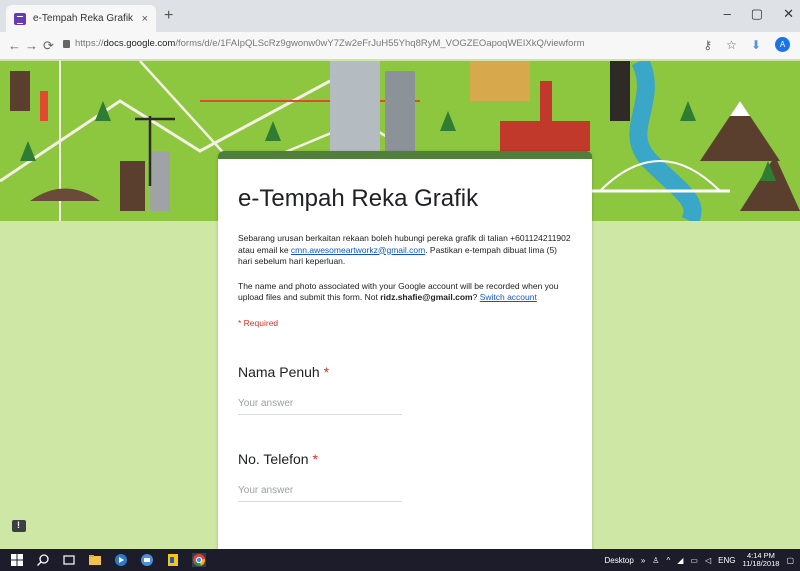 This screenshot has width=800, height=571. I want to click on key-icon: ⚷, so click(707, 45).